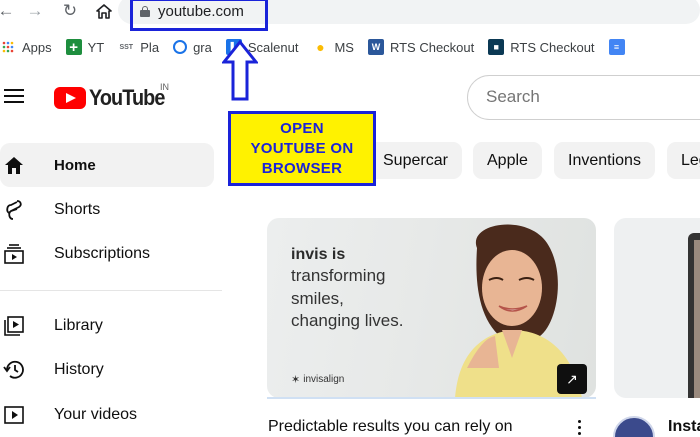  What do you see at coordinates (431, 398) in the screenshot?
I see `ad-progress-rule` at bounding box center [431, 398].